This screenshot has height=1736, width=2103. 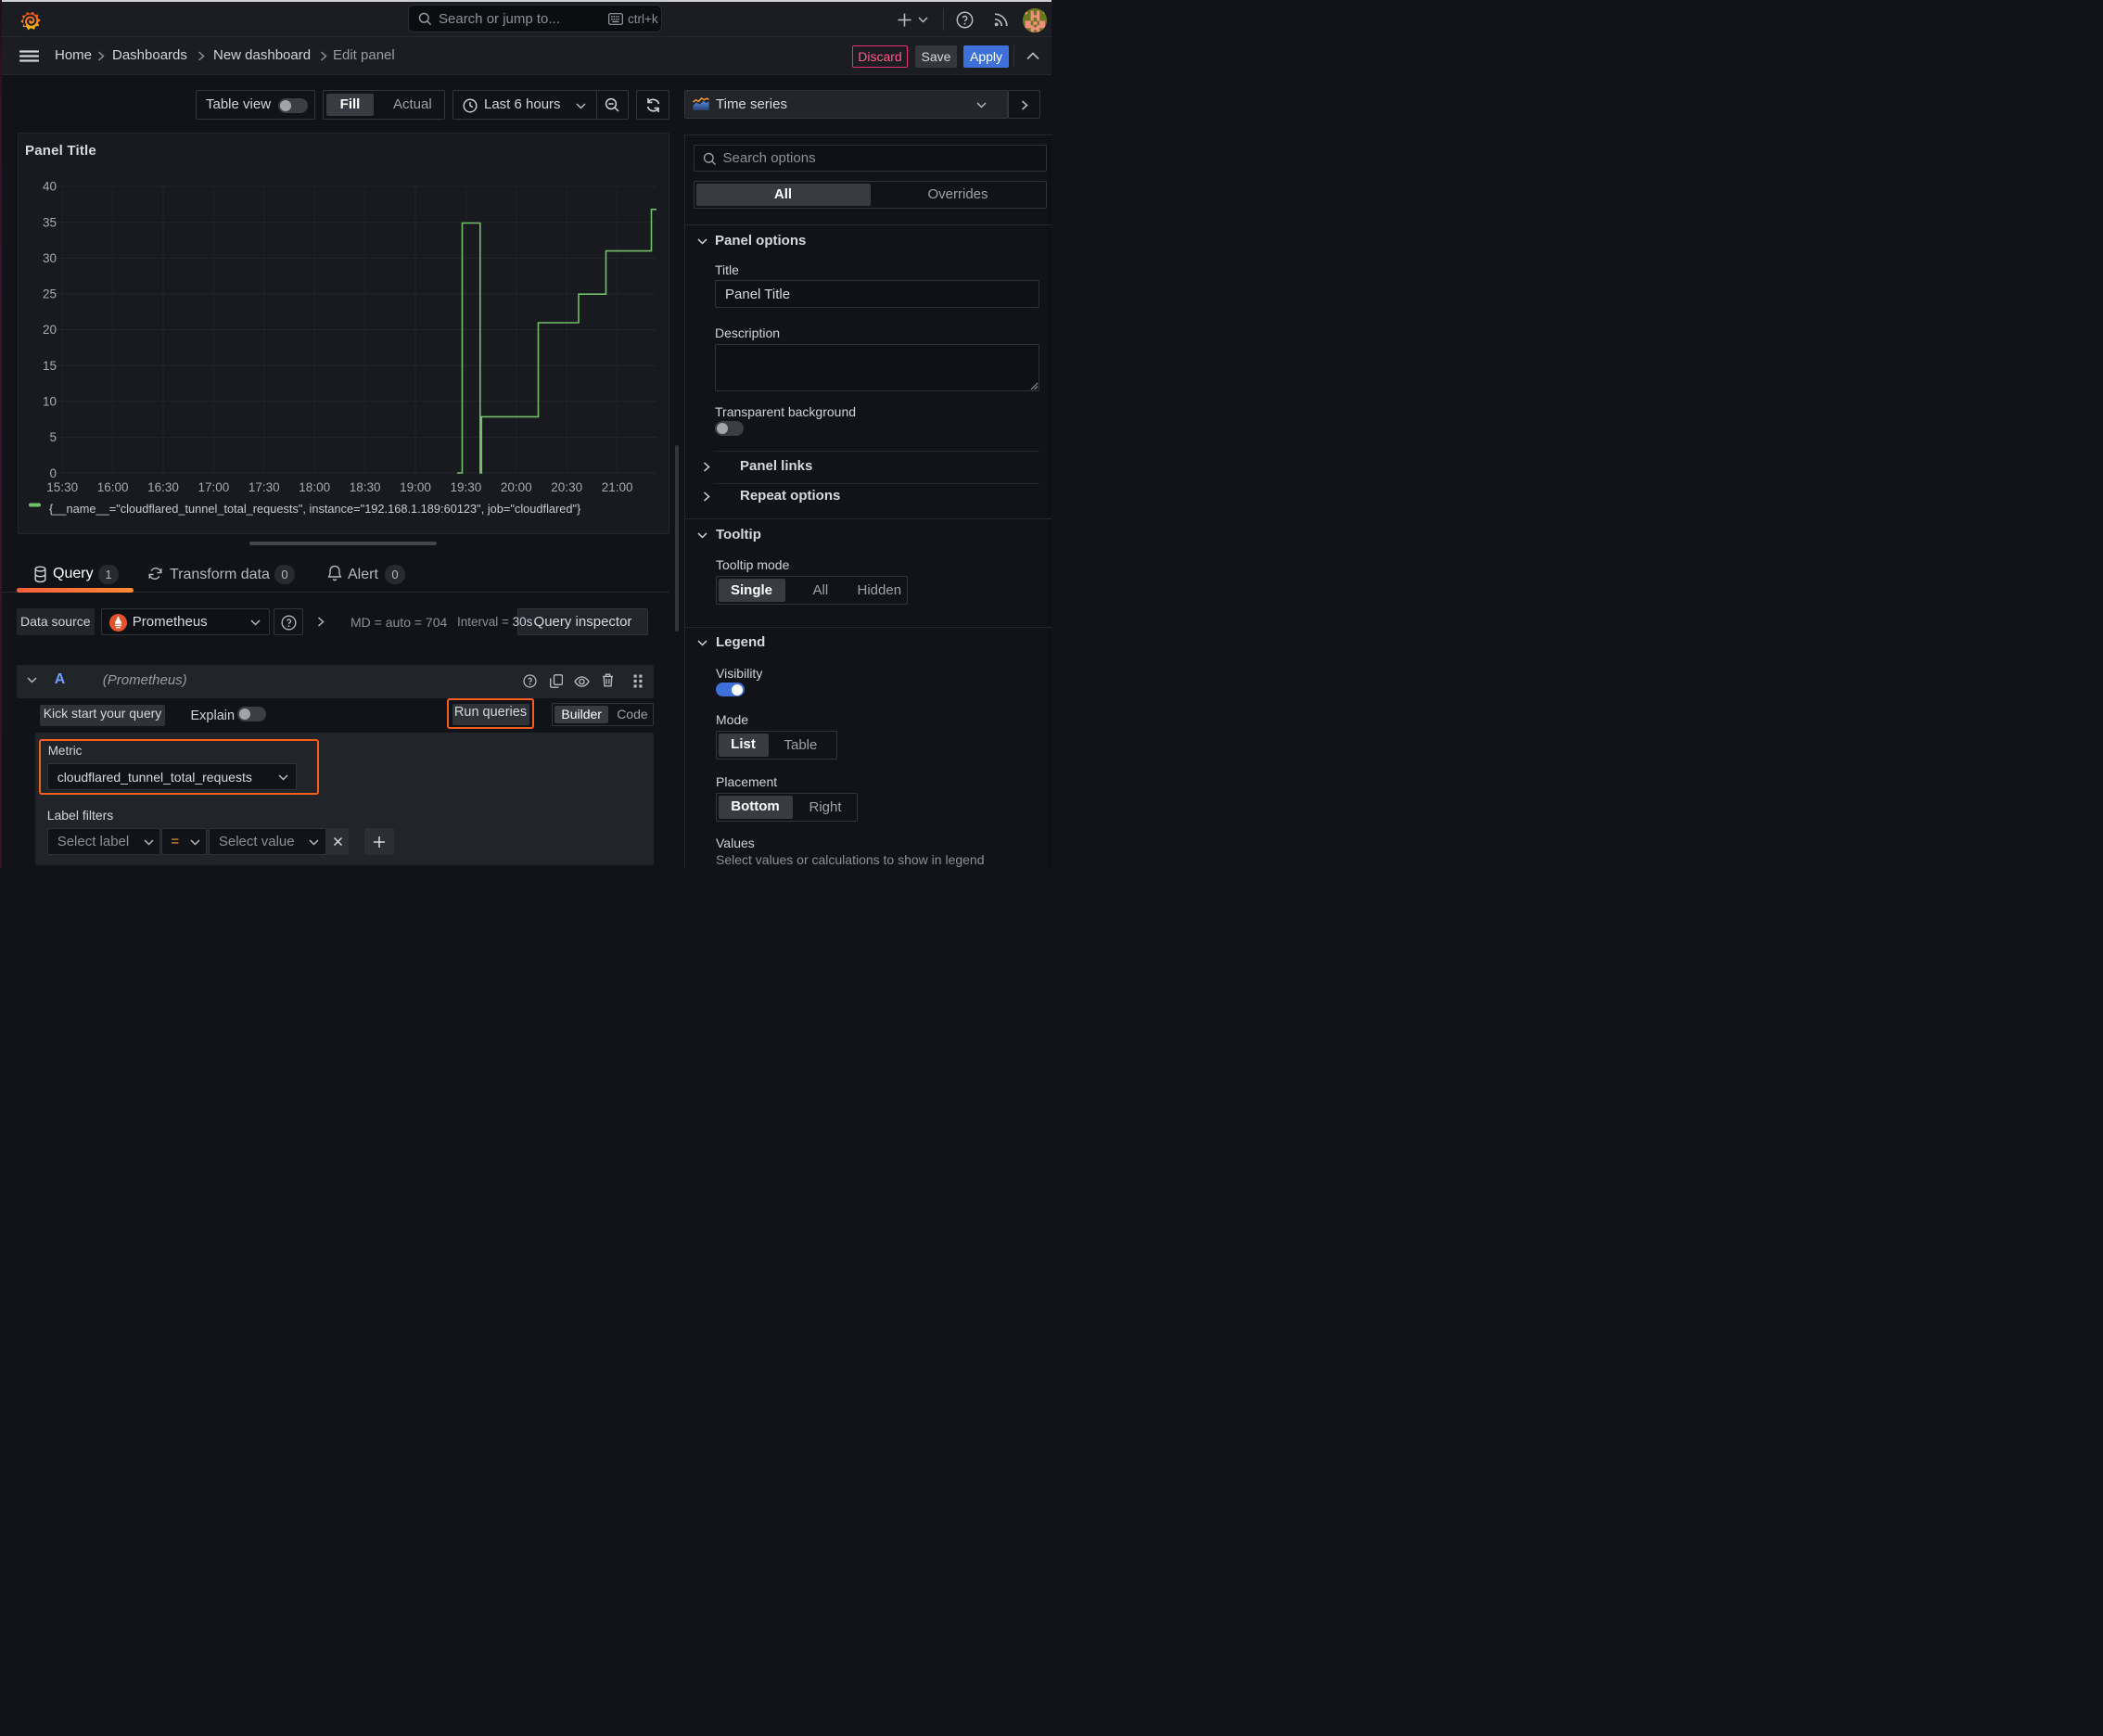 I want to click on svg-text: 17:30, so click(x=264, y=487).